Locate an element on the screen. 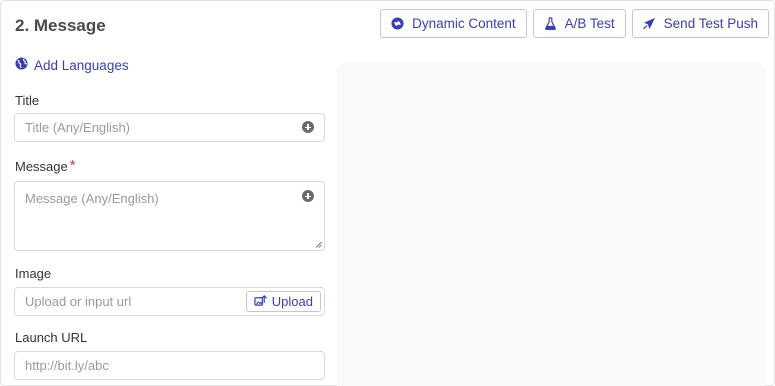 This screenshot has width=775, height=386. image-label: Image is located at coordinates (33, 273).